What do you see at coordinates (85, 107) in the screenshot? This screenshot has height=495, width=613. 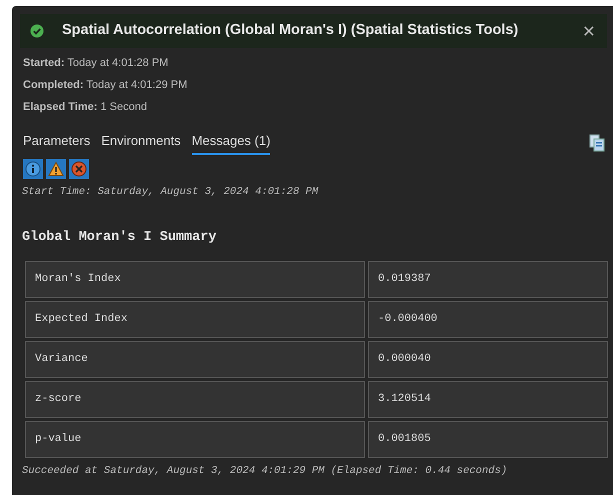 I see `info-line: Elapsed Time: 1 Second` at bounding box center [85, 107].